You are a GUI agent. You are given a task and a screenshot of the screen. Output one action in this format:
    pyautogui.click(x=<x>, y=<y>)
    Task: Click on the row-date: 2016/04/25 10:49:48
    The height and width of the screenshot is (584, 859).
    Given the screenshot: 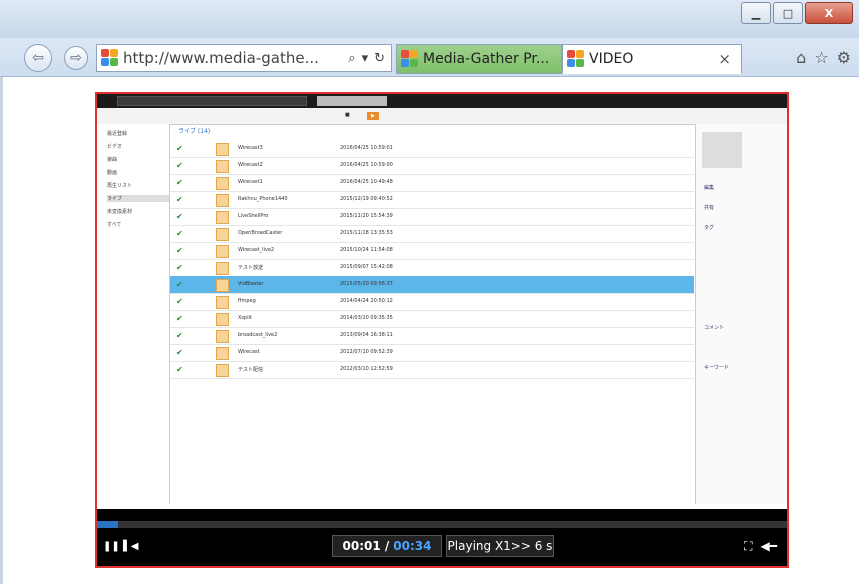 What is the action you would take?
    pyautogui.click(x=366, y=182)
    